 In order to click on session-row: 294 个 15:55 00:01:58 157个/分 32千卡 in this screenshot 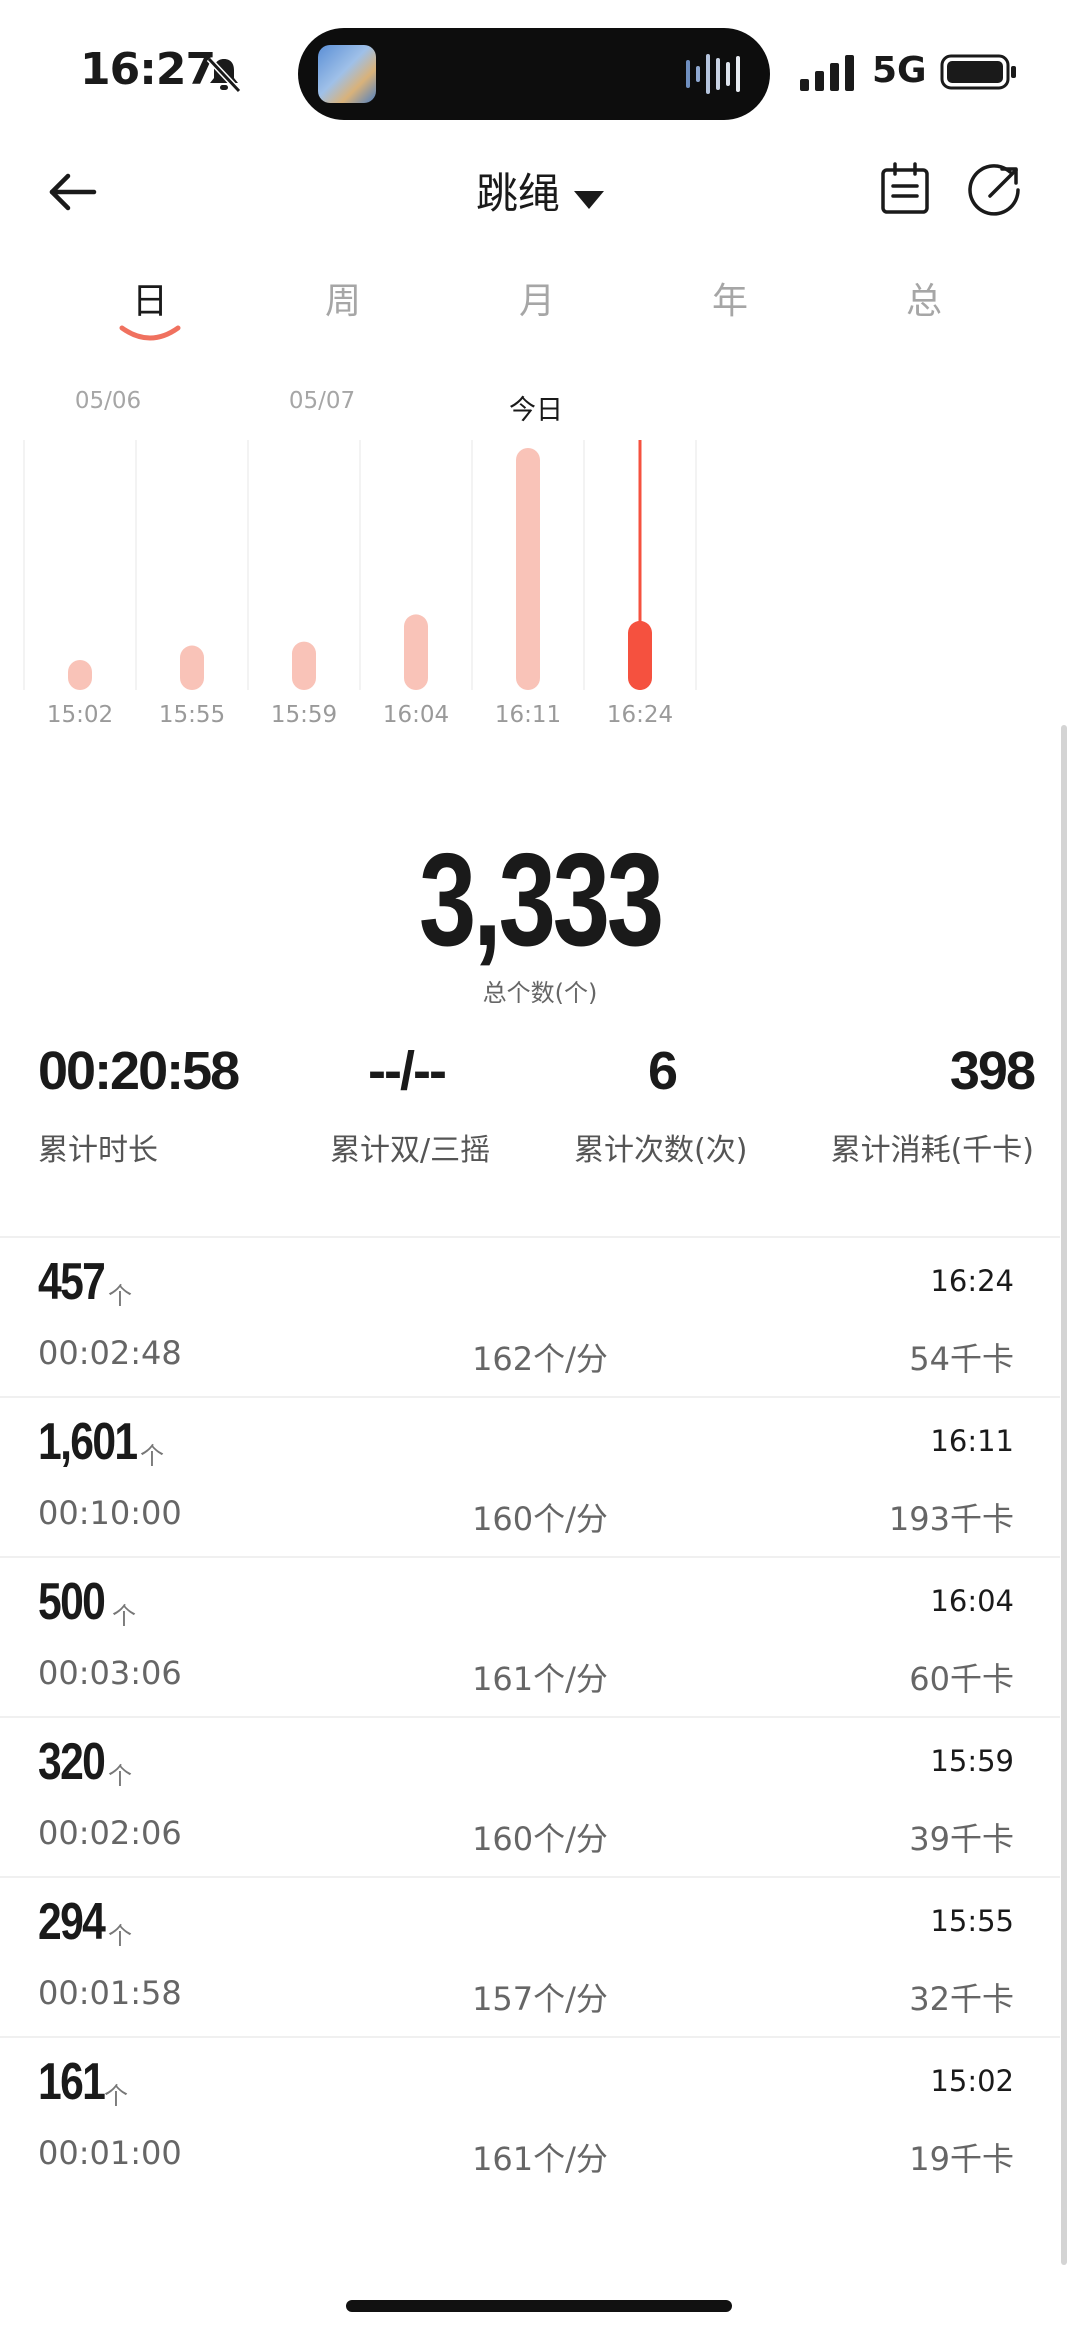, I will do `click(530, 1956)`.